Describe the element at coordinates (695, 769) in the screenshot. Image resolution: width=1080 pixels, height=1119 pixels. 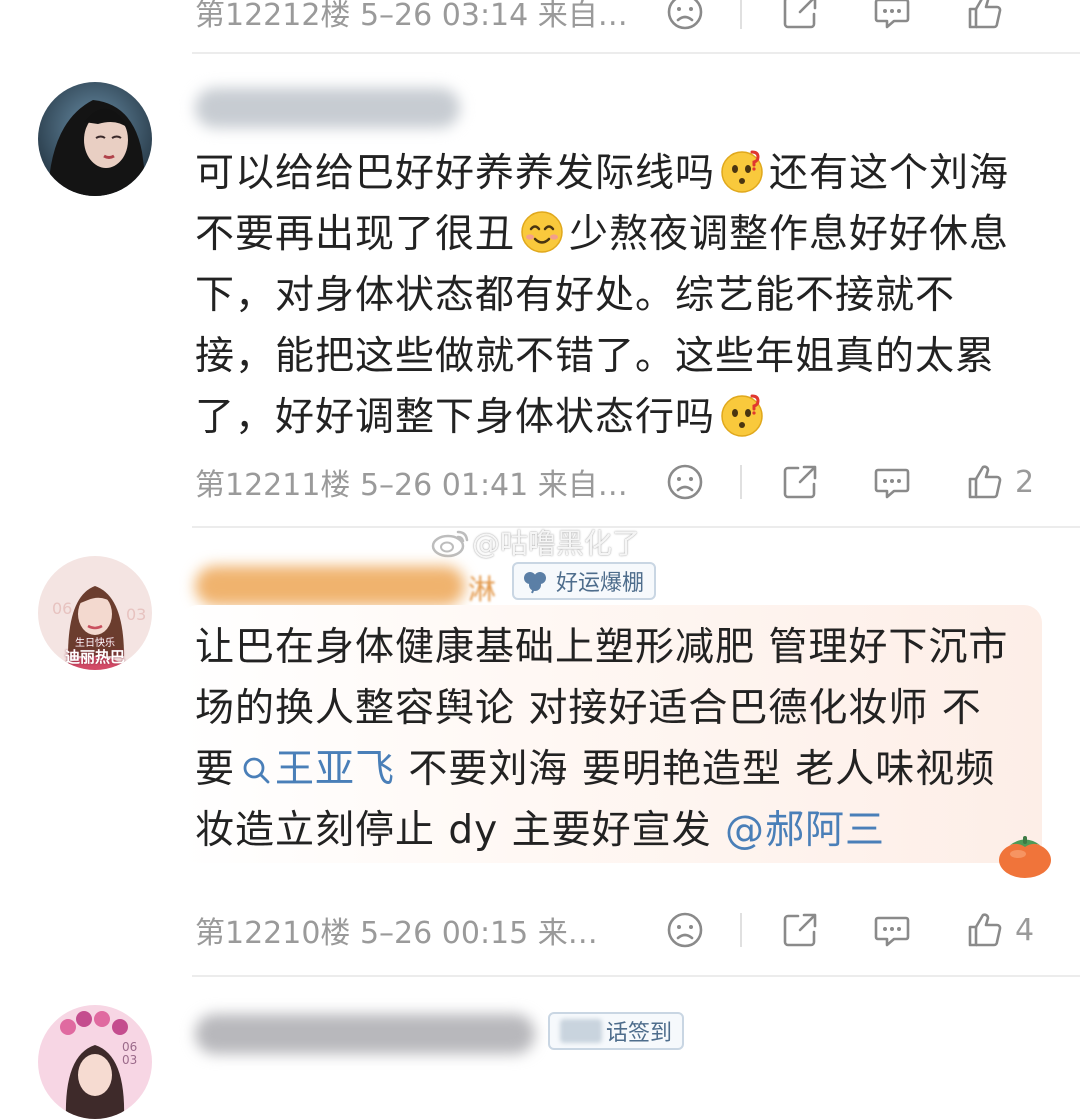
I see `comment-line: 不要刘海 要明艳造型 老人味视频` at that location.